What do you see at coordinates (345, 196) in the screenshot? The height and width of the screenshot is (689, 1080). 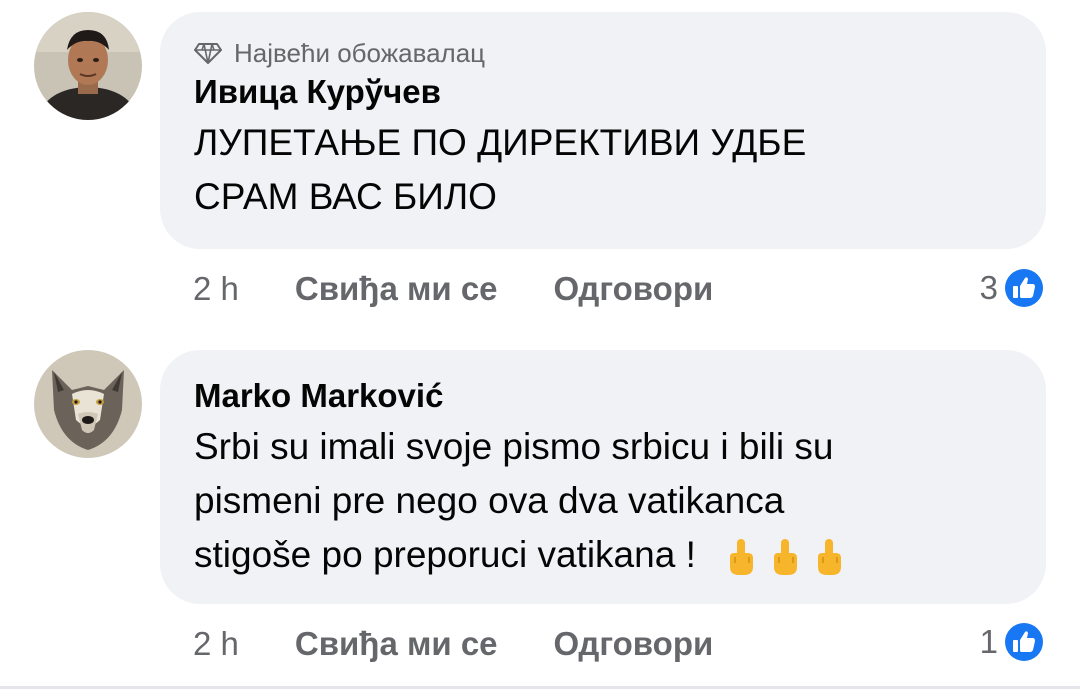 I see `comment-text-line: СРАМ ВАС БИЛО` at bounding box center [345, 196].